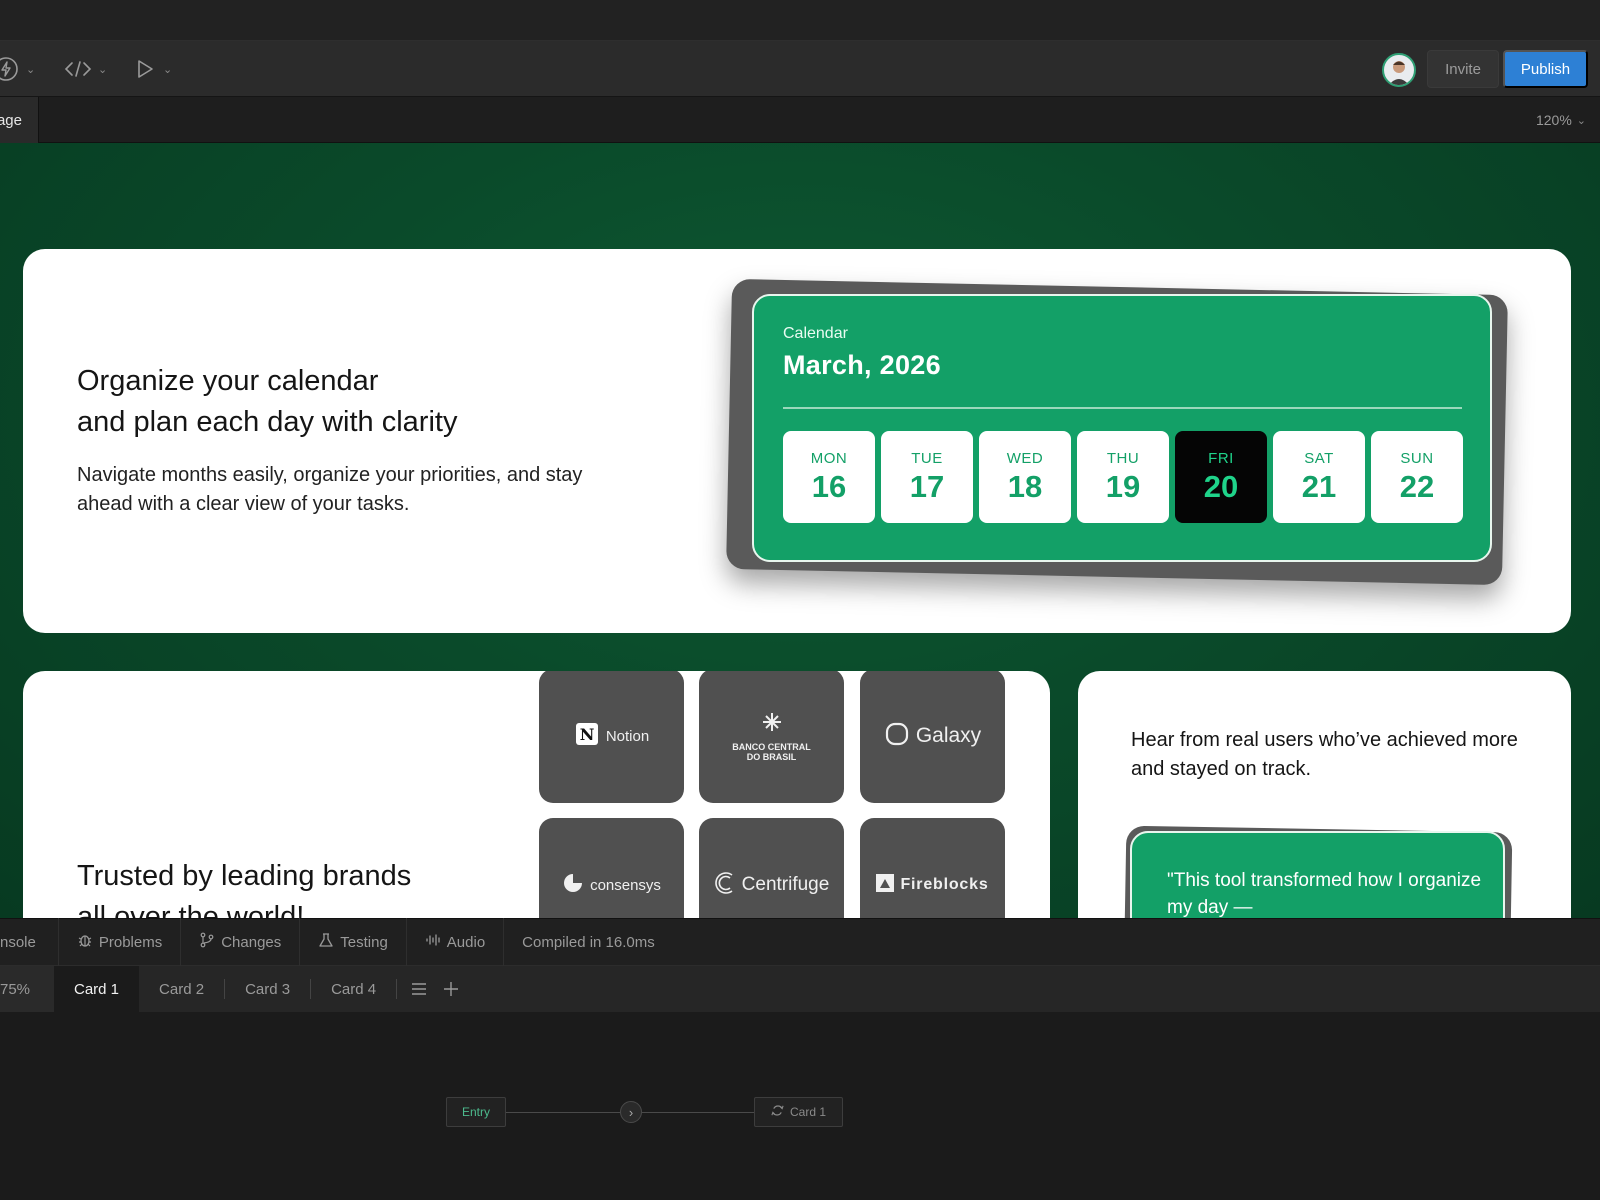 Image resolution: width=1600 pixels, height=1200 pixels. What do you see at coordinates (587, 736) in the screenshot?
I see `notion-logo-icon: N` at bounding box center [587, 736].